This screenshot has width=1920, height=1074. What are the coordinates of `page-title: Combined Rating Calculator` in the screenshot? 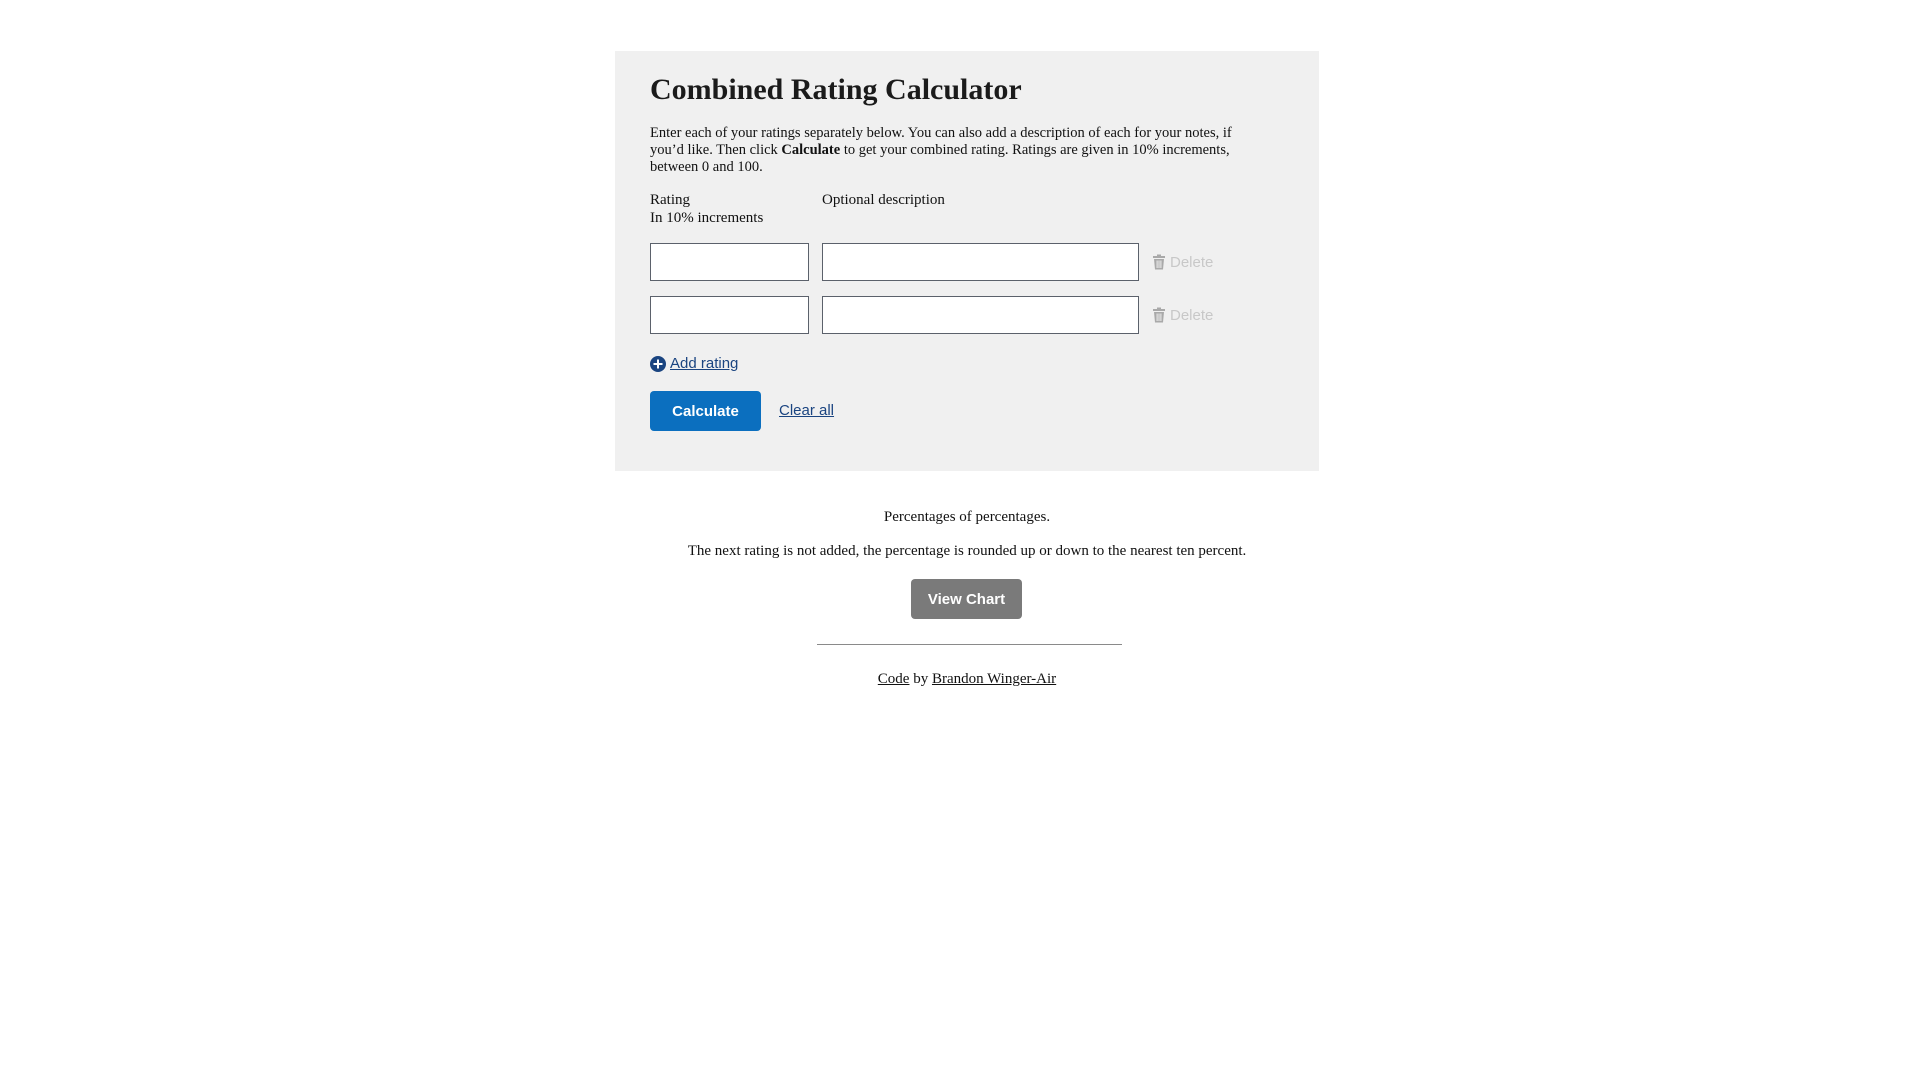 It's located at (836, 89).